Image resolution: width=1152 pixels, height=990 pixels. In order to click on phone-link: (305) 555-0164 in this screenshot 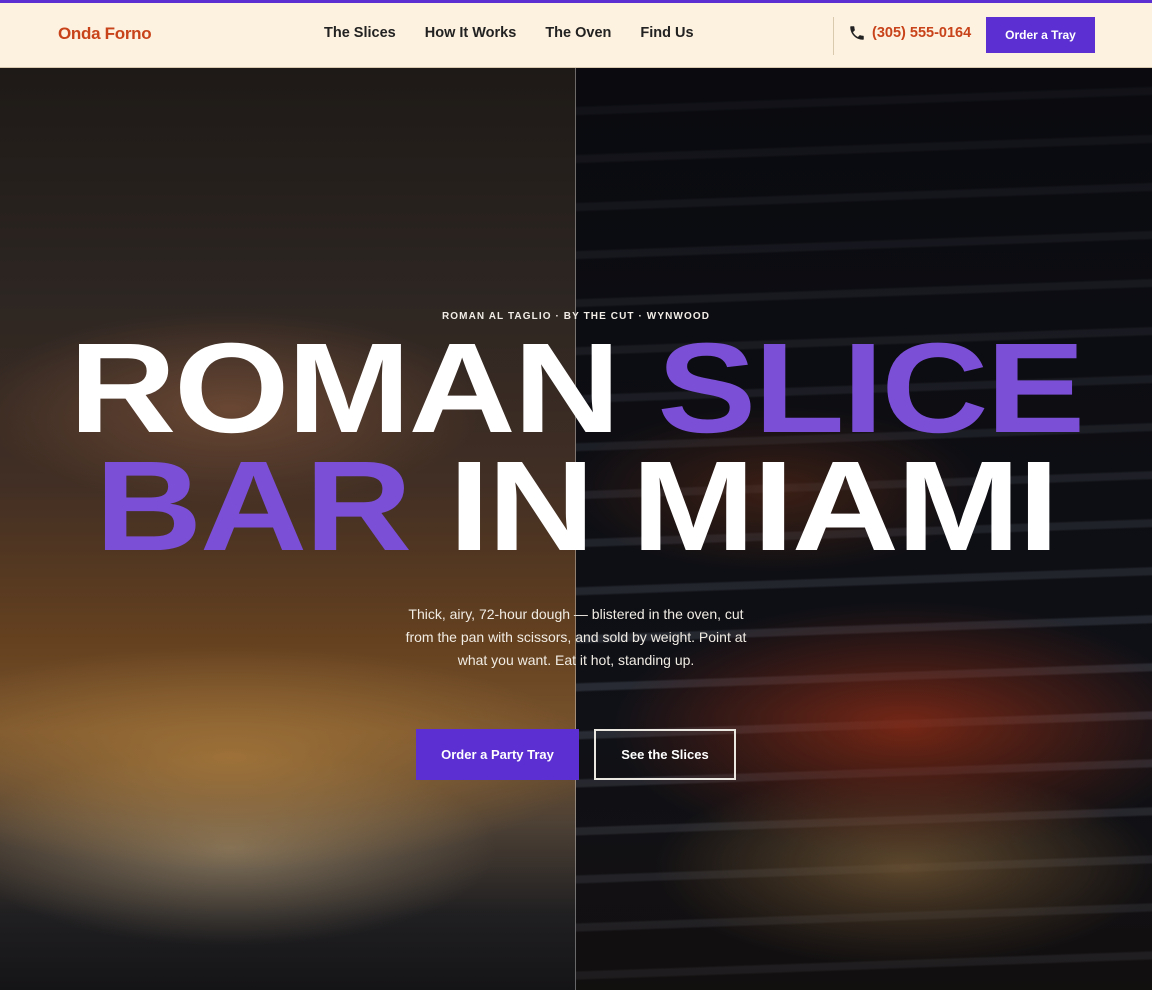, I will do `click(909, 33)`.